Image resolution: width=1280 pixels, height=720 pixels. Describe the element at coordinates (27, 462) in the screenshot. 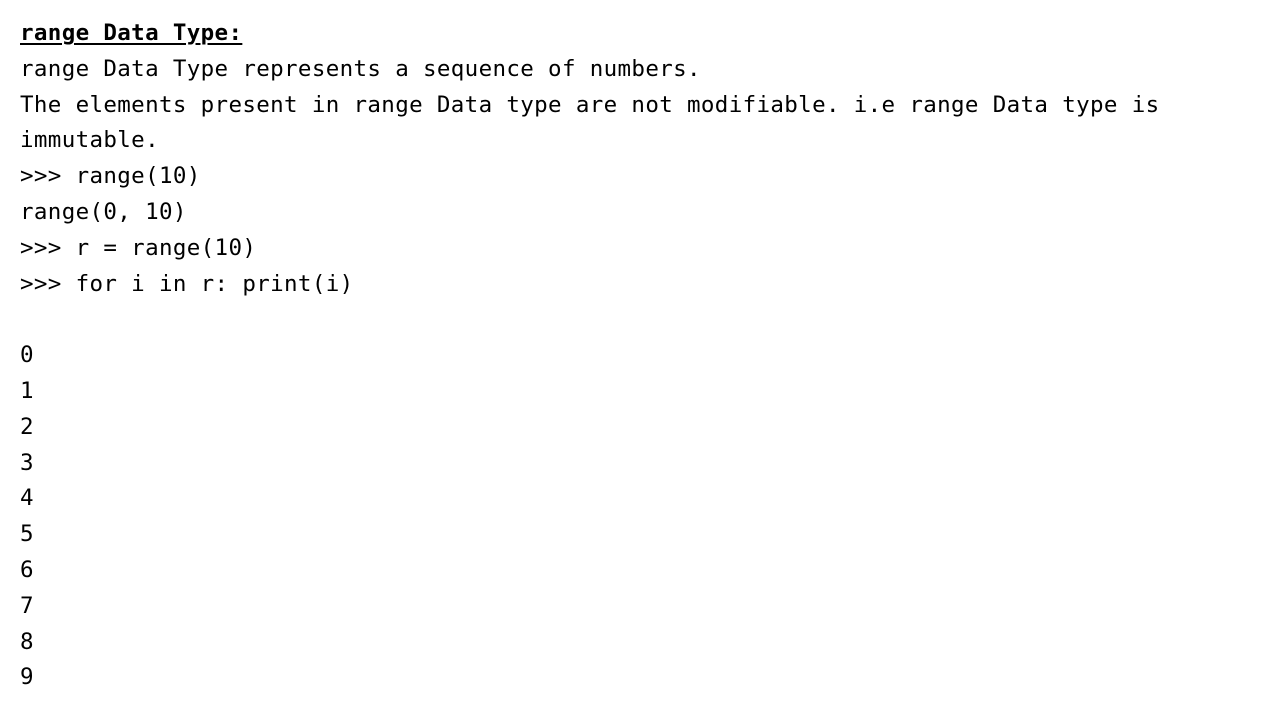

I see `output-line: 3` at that location.